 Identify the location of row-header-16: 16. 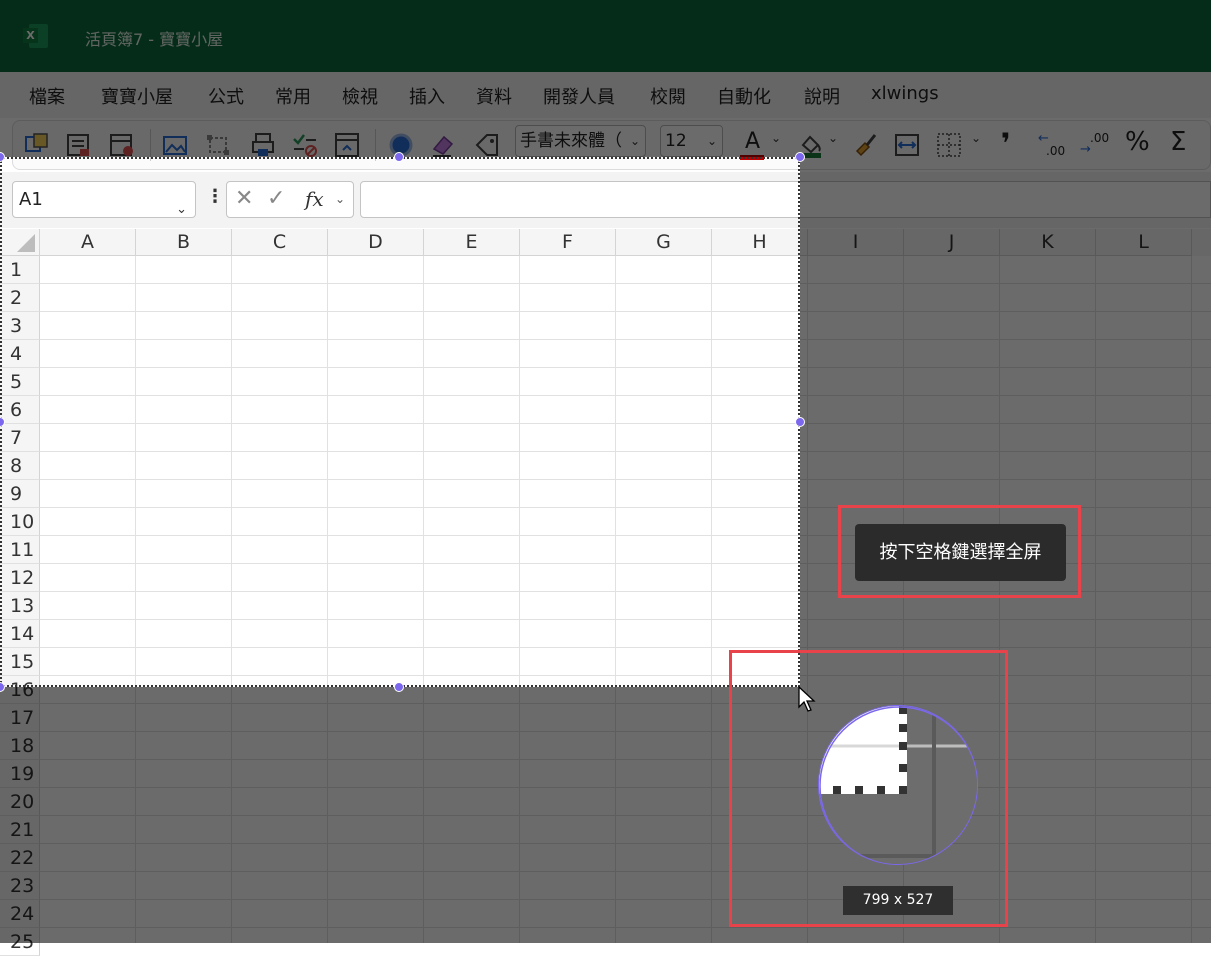
(20, 690).